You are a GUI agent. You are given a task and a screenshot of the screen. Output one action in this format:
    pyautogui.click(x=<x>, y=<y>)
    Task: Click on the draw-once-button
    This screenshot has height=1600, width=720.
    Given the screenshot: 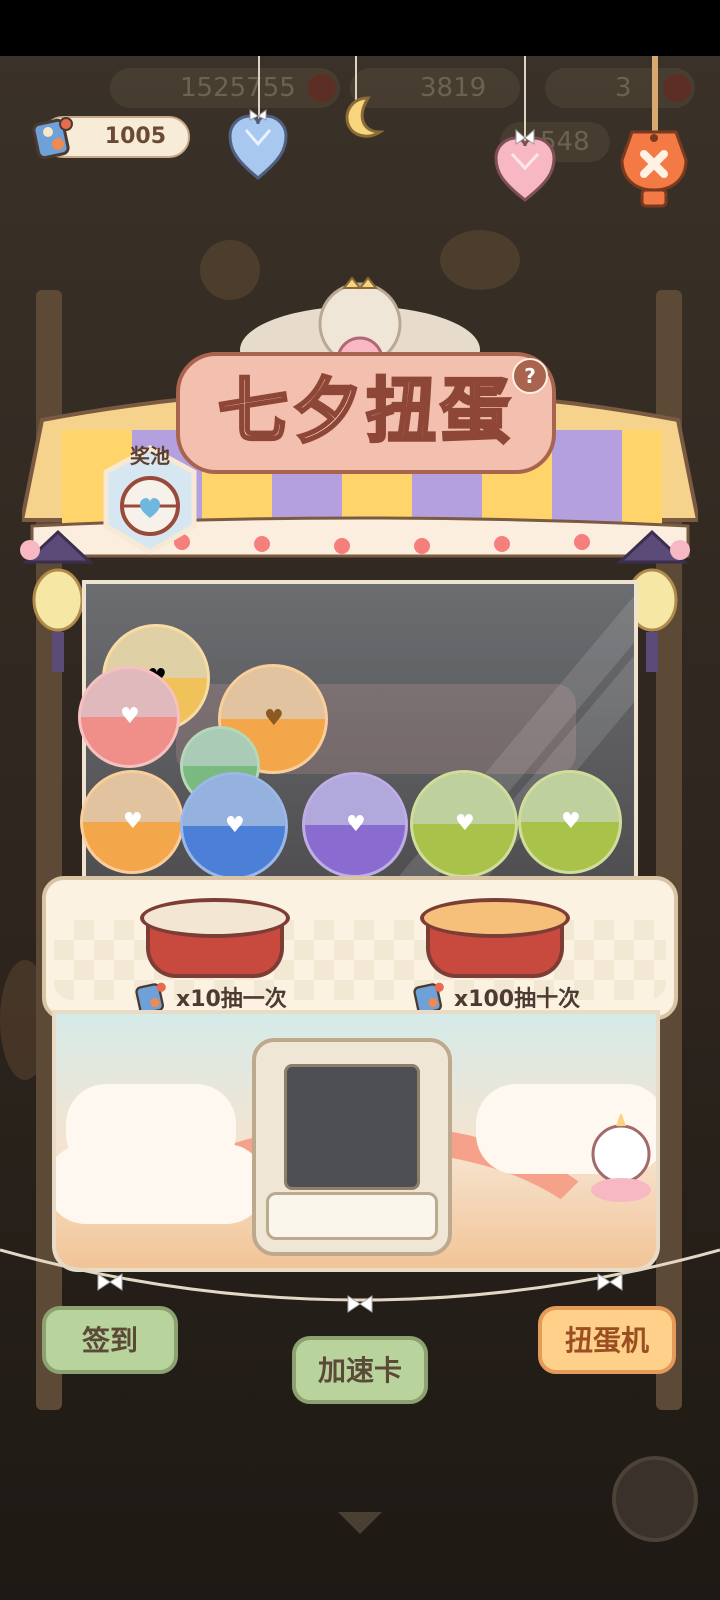 What is the action you would take?
    pyautogui.click(x=215, y=940)
    